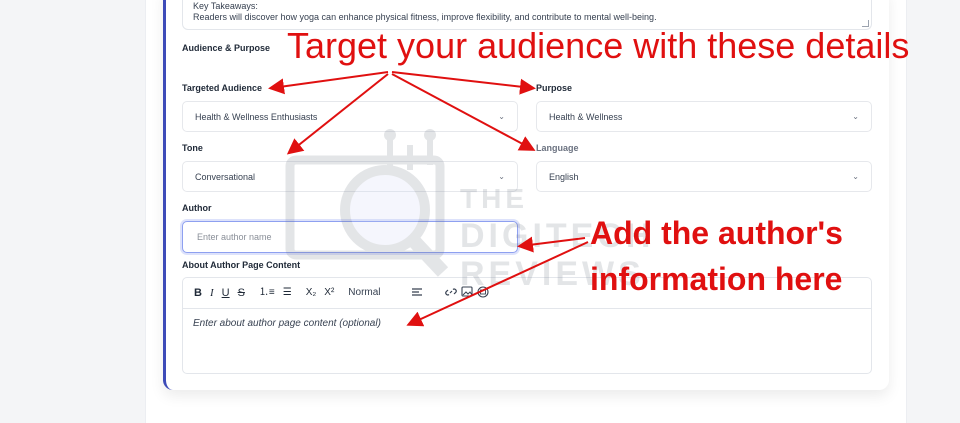 The height and width of the screenshot is (423, 960). Describe the element at coordinates (482, 293) in the screenshot. I see `video-icon` at that location.